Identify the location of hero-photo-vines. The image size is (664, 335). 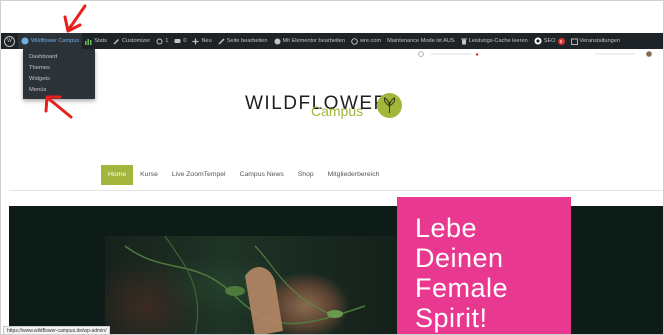
(245, 285).